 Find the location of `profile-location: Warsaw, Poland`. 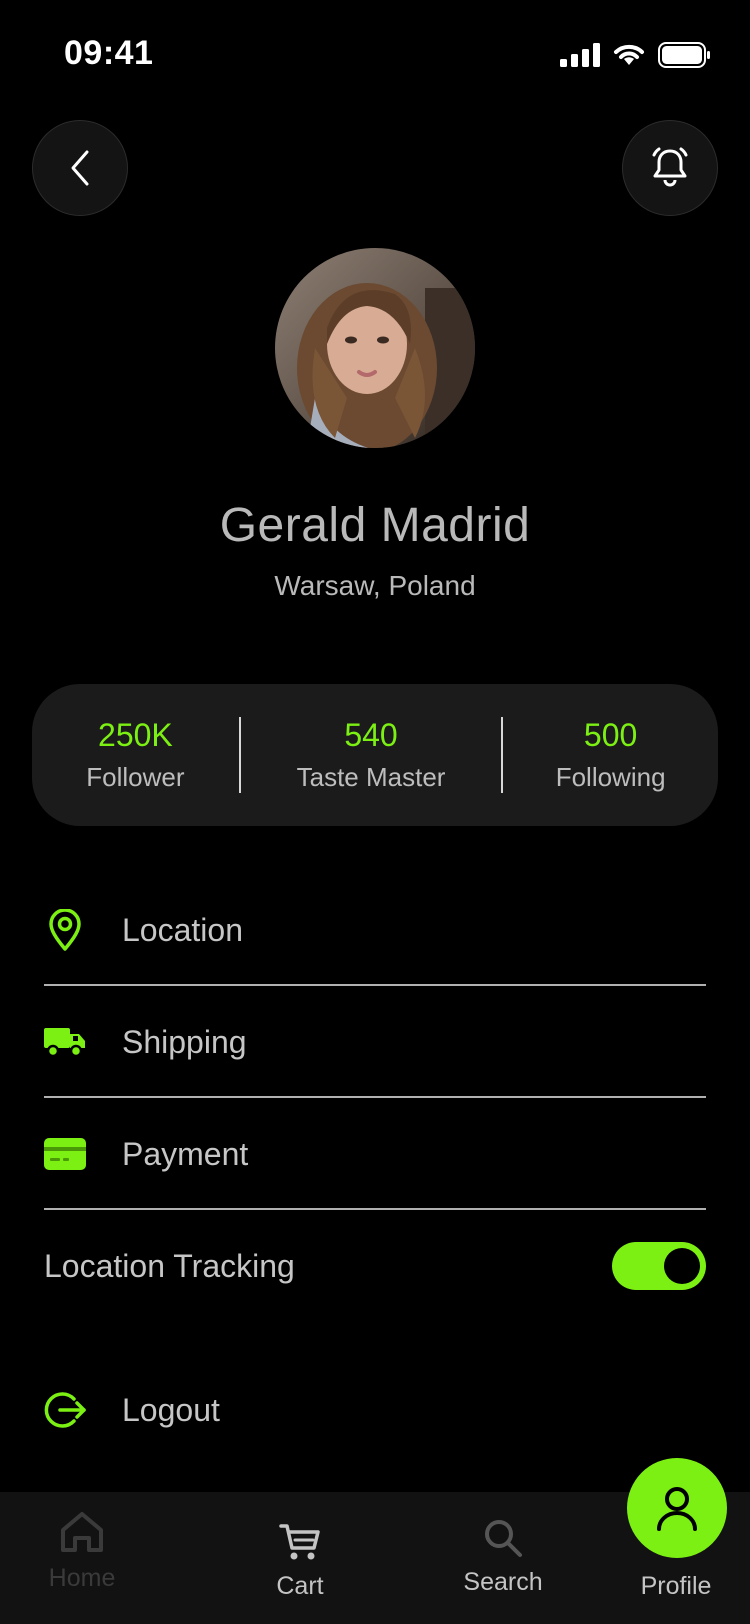

profile-location: Warsaw, Poland is located at coordinates (375, 585).